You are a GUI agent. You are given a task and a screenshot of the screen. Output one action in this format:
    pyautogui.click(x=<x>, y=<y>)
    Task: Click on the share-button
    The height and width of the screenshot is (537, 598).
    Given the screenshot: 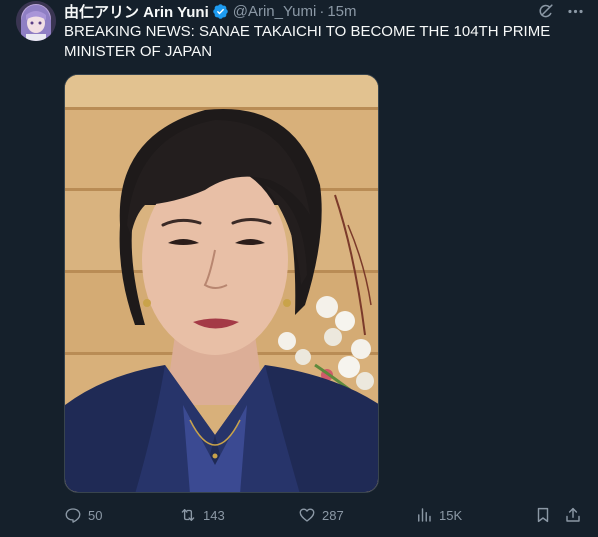 What is the action you would take?
    pyautogui.click(x=573, y=515)
    